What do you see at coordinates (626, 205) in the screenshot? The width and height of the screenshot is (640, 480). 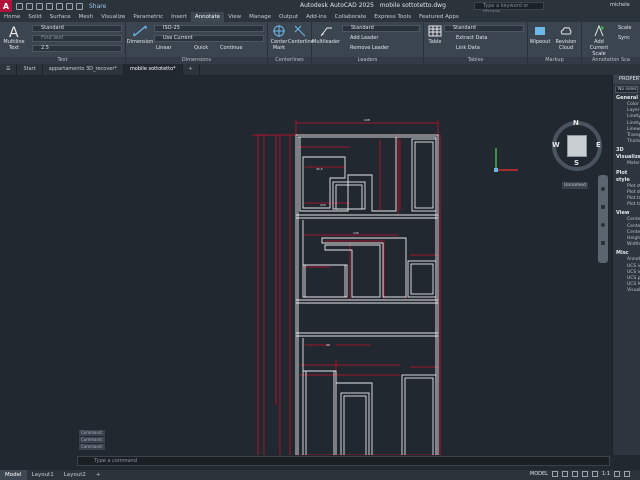 I see `properties-row: Plot table` at bounding box center [626, 205].